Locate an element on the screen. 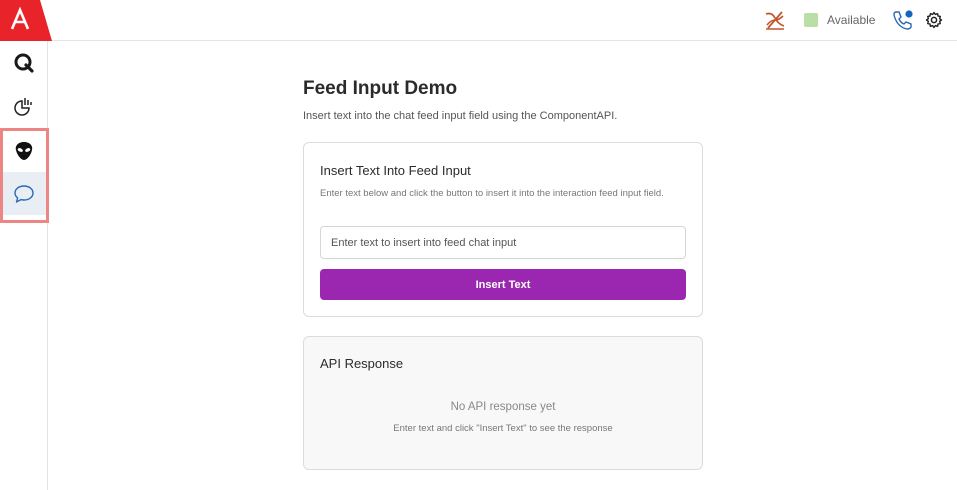 Image resolution: width=957 pixels, height=490 pixels. status-indicator: Available is located at coordinates (839, 20).